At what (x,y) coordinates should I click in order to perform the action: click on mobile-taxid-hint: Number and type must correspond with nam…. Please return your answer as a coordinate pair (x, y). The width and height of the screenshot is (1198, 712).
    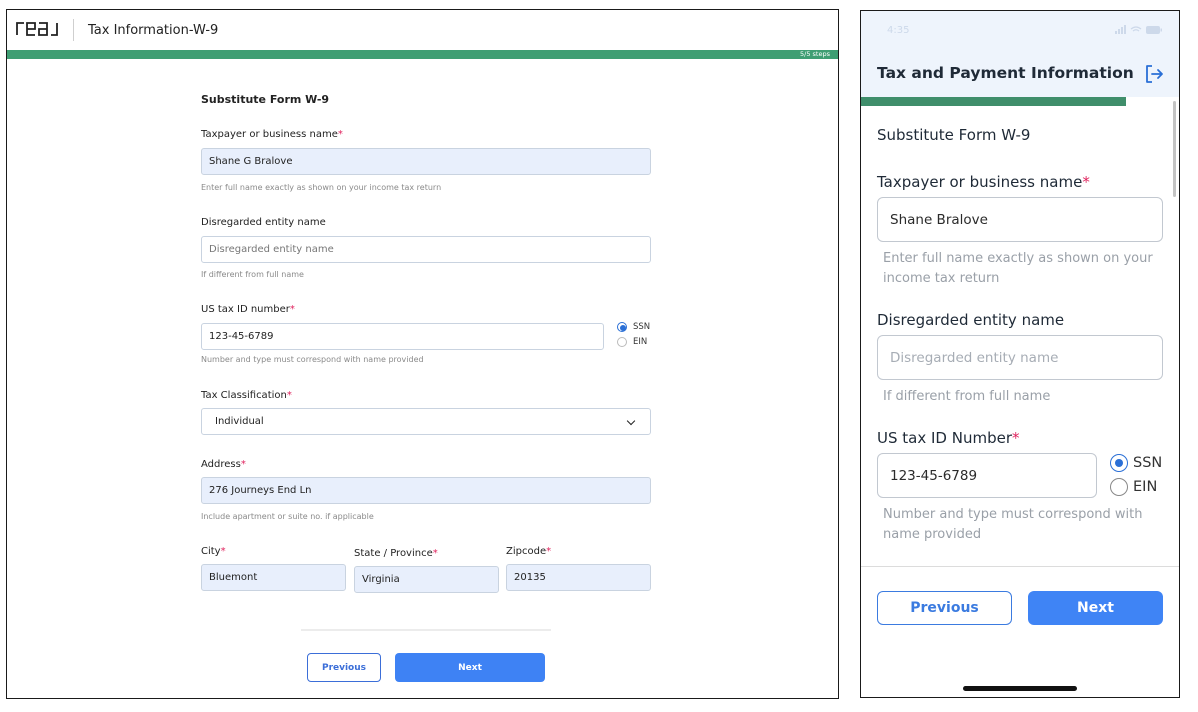
    Looking at the image, I should click on (1013, 524).